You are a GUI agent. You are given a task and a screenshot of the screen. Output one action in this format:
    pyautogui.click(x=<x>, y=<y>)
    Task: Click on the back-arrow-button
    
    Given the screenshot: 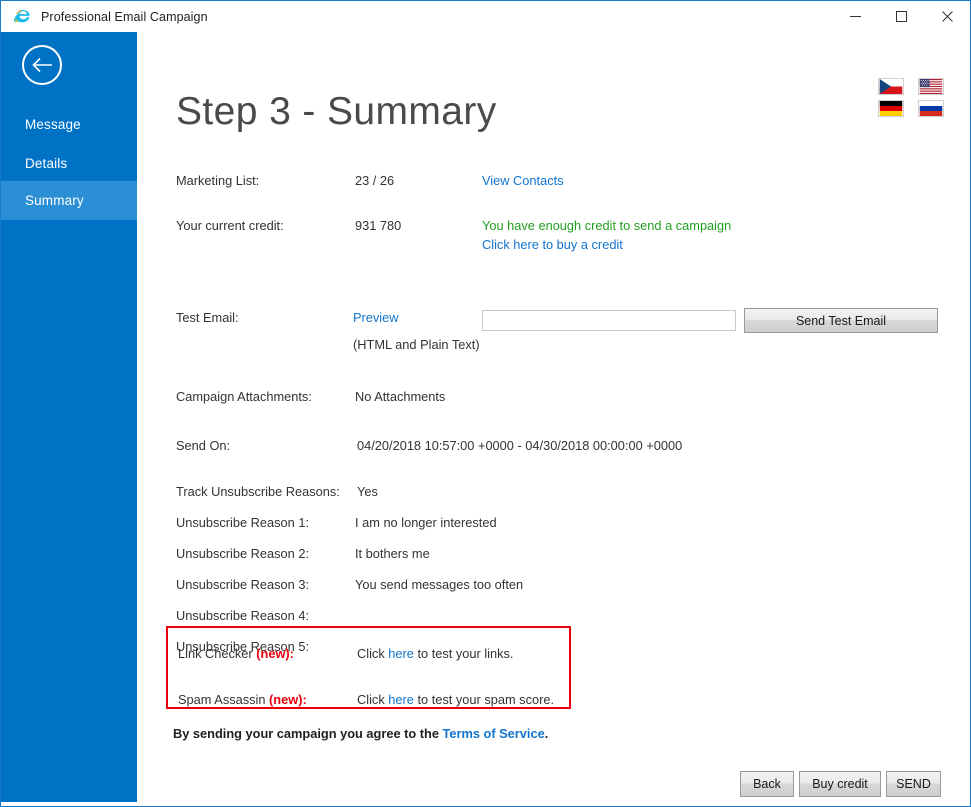 What is the action you would take?
    pyautogui.click(x=42, y=65)
    